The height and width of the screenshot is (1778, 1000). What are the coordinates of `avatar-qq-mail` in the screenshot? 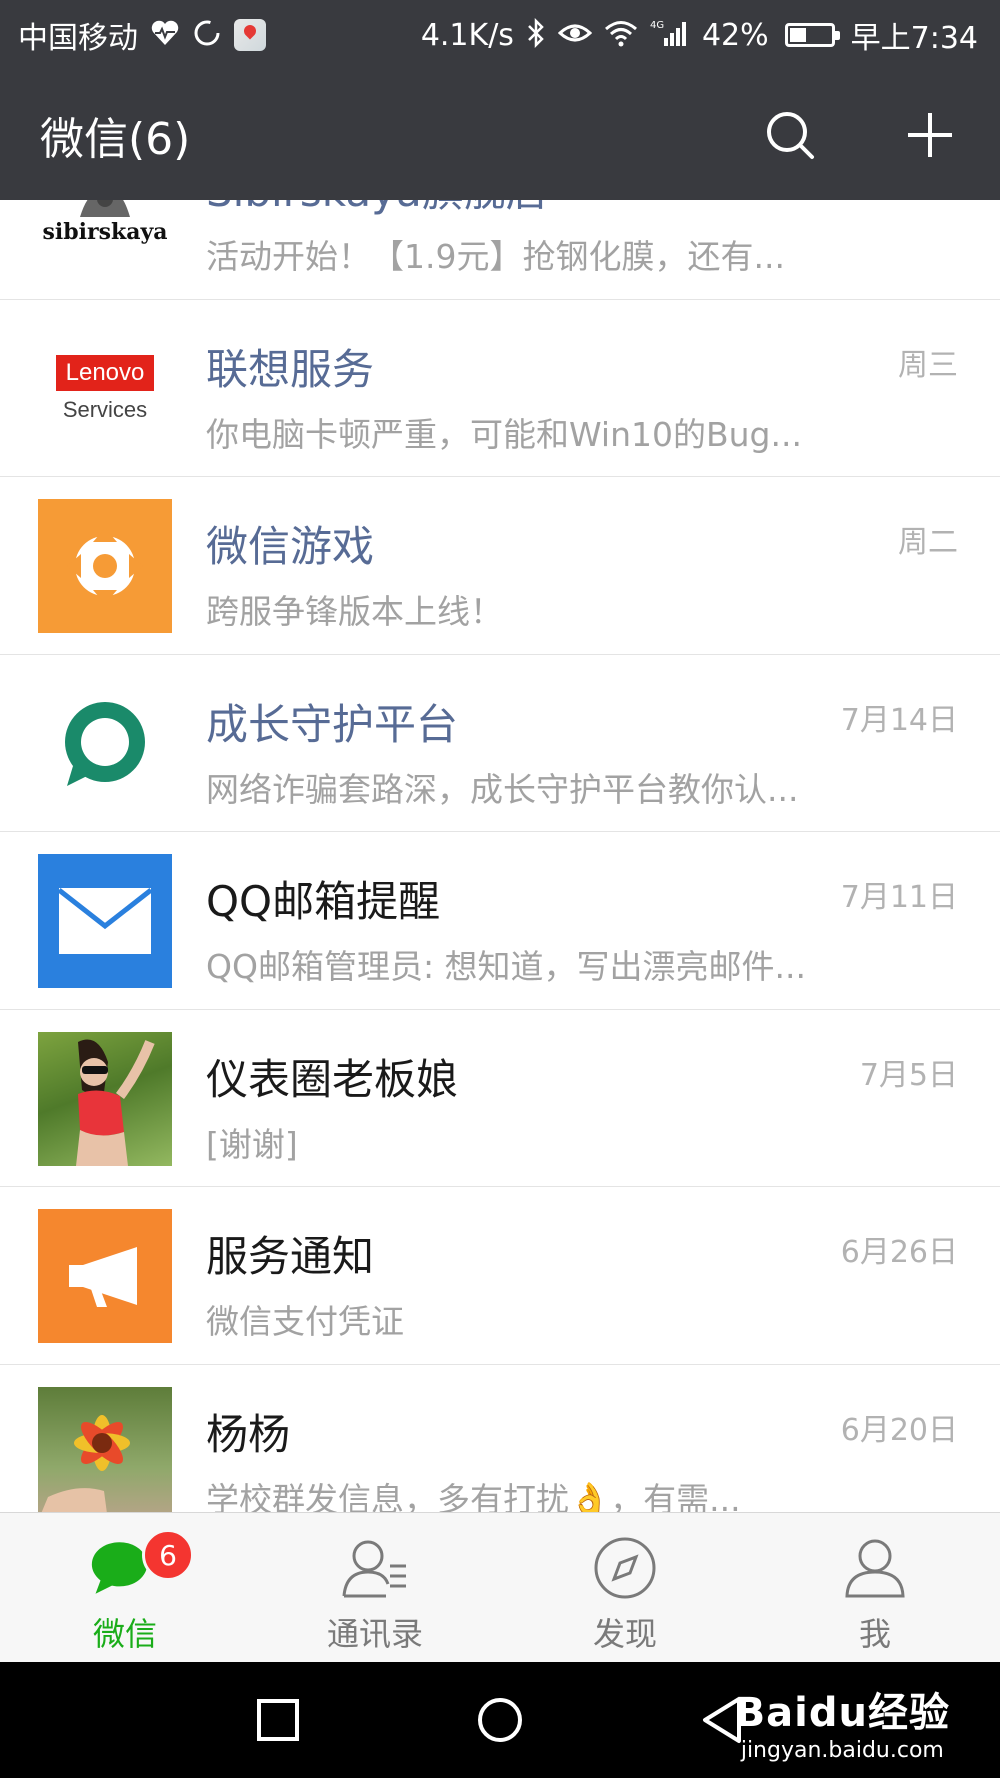 It's located at (105, 921).